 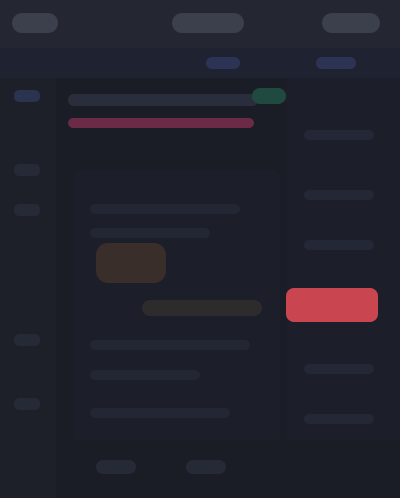 I want to click on page-title, so click(x=163, y=100).